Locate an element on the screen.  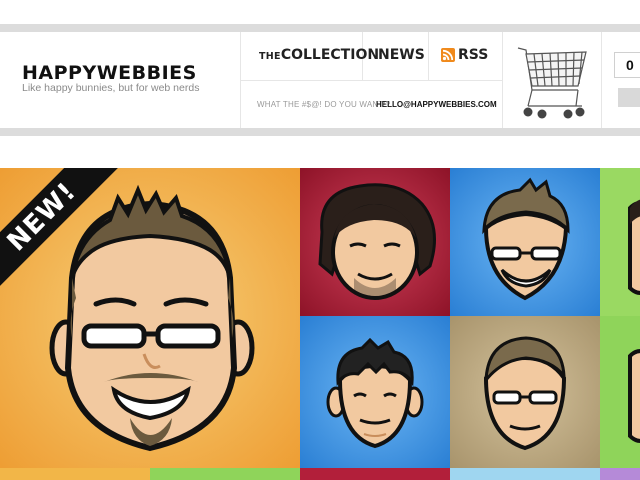
nav-news-link: NEWS is located at coordinates (401, 55).